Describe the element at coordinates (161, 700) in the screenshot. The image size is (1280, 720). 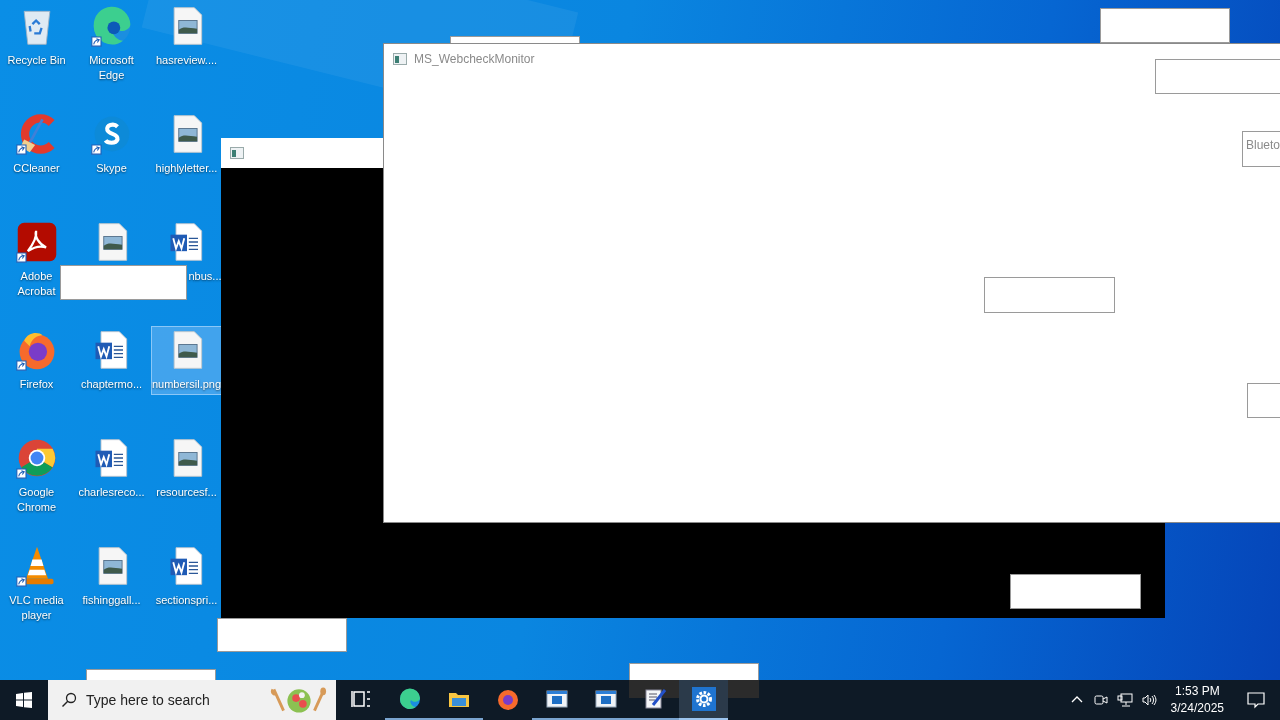
I see `search-field: Type here to search` at that location.